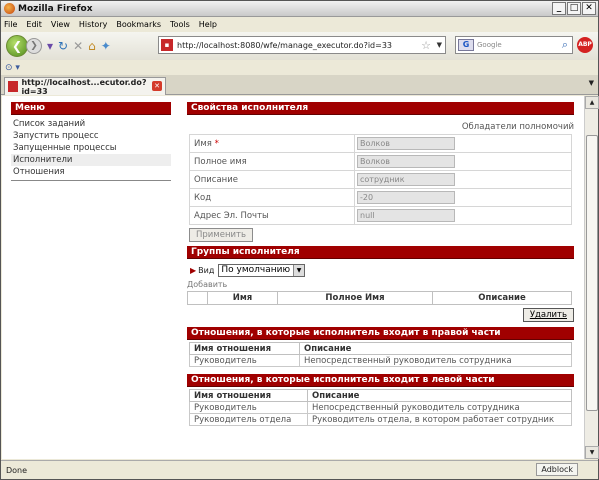 This screenshot has width=599, height=480. What do you see at coordinates (591, 83) in the screenshot?
I see `tab-list-icon: ▼` at bounding box center [591, 83].